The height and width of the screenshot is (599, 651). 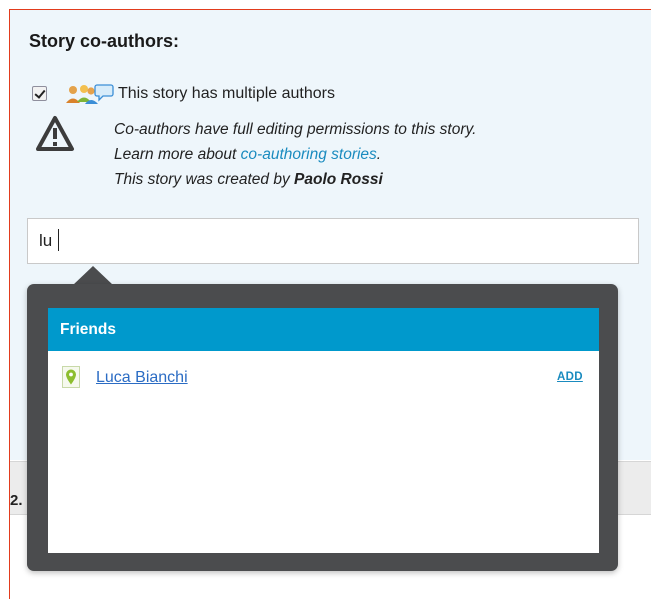 I want to click on text-cursor, so click(x=58, y=240).